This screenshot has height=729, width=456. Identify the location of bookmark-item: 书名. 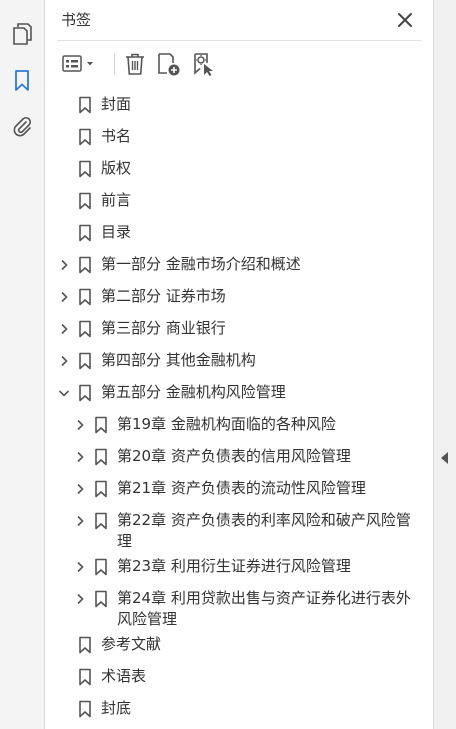
(239, 137).